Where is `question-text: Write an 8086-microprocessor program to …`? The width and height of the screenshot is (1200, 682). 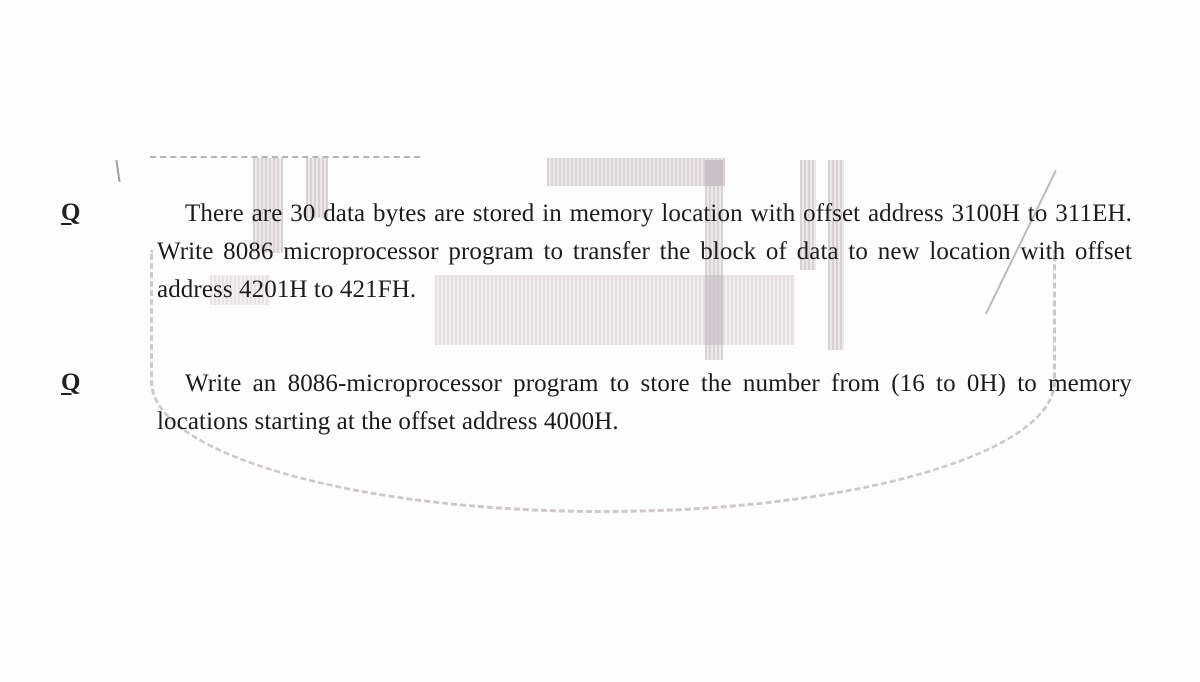 question-text: Write an 8086-microprocessor program to … is located at coordinates (644, 403).